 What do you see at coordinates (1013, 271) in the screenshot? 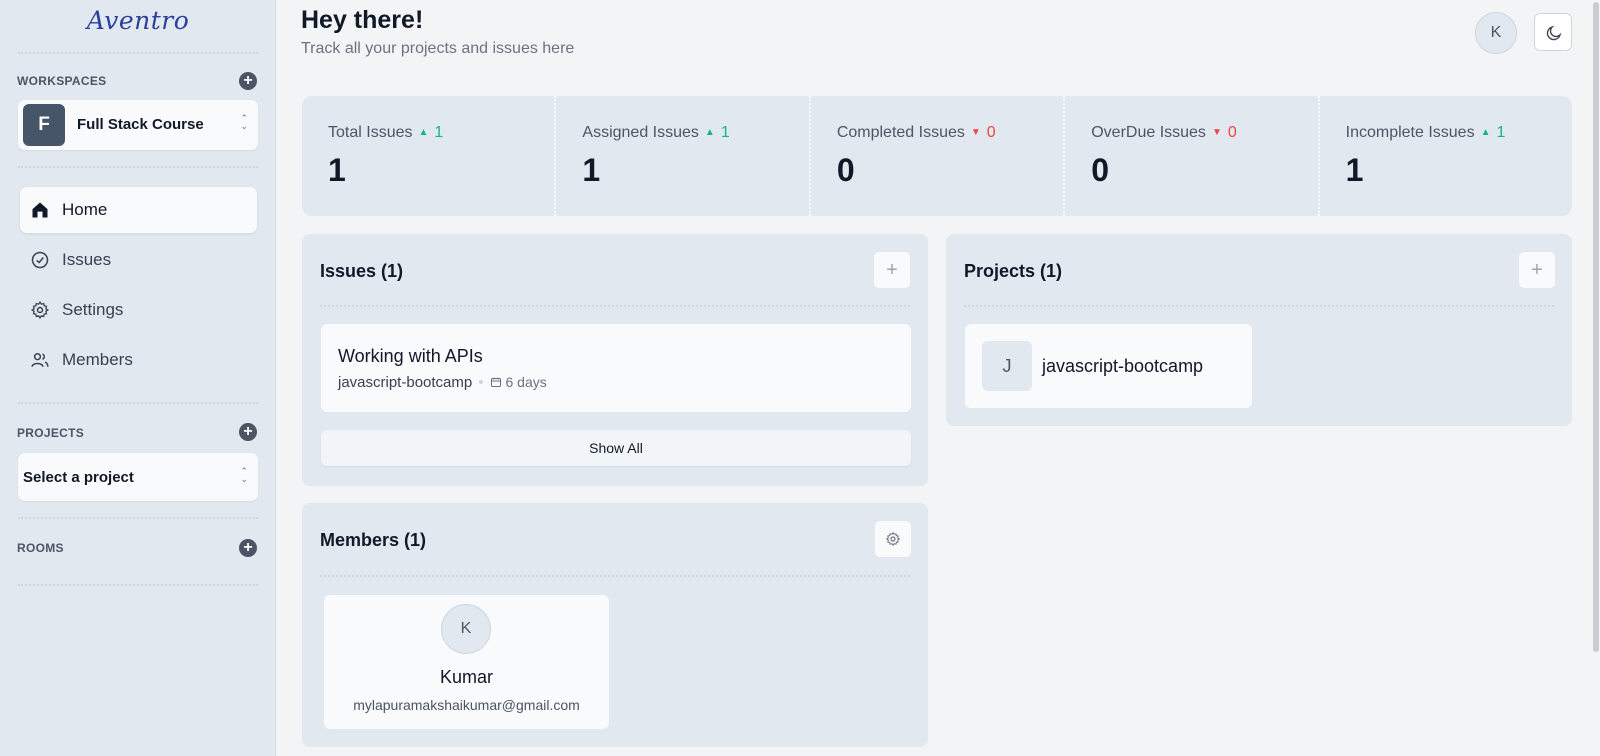
I see `projects-card-title: Projects (1)` at bounding box center [1013, 271].